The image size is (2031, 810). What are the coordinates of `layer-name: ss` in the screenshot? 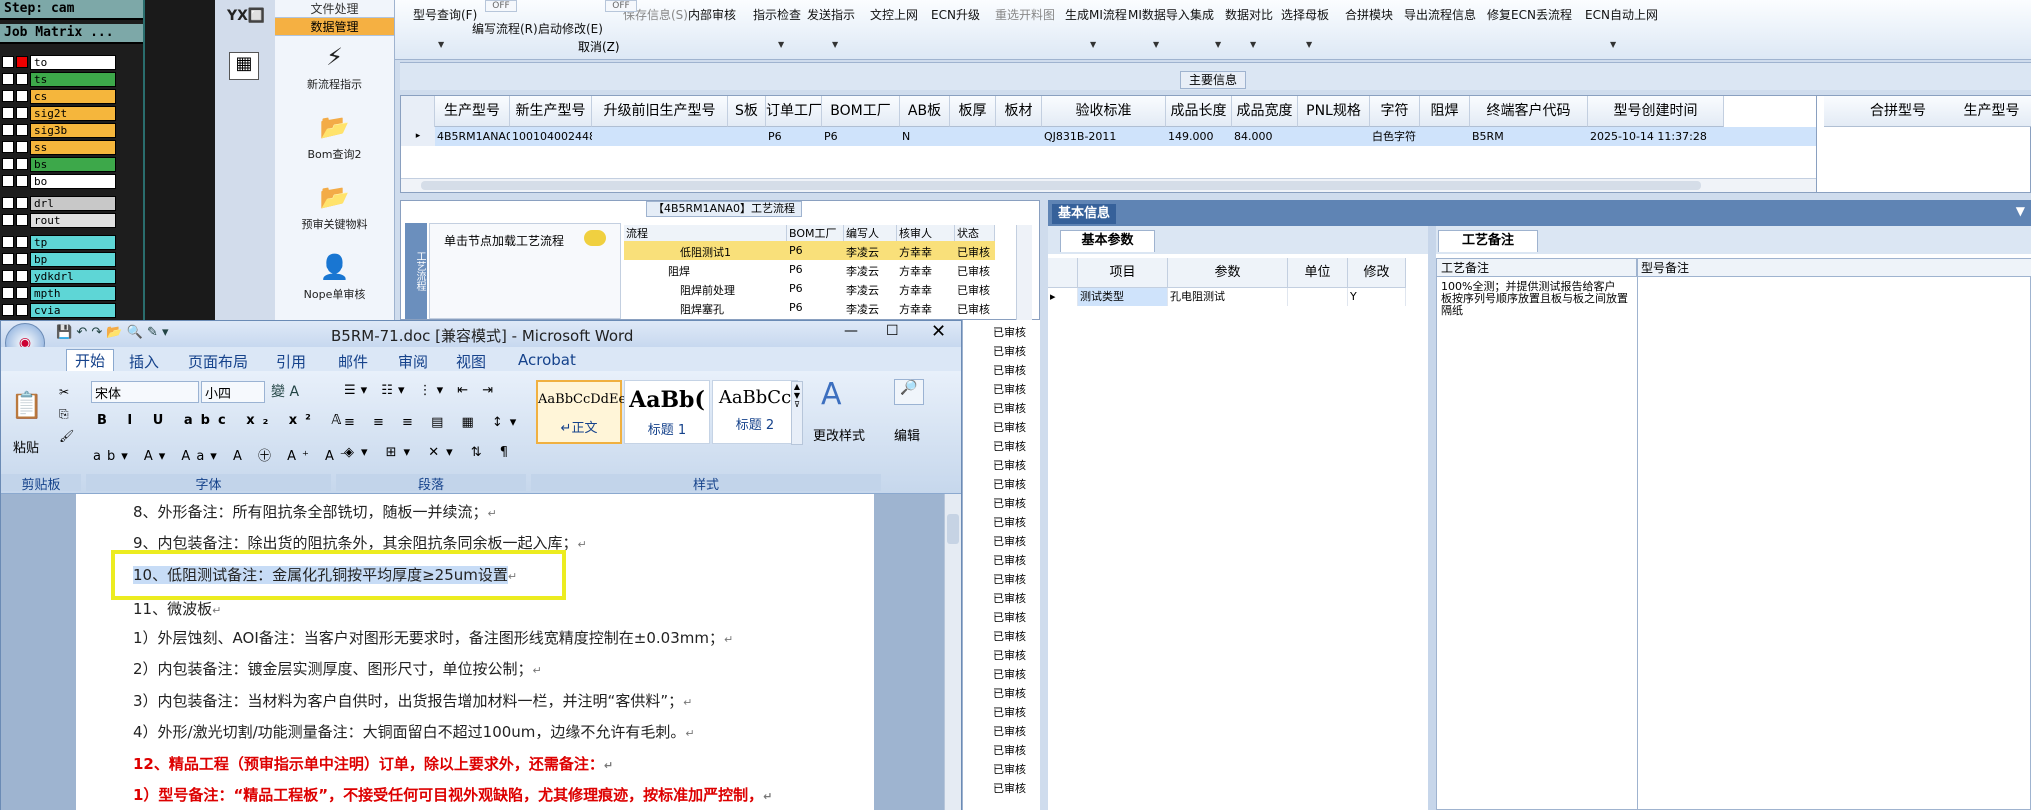 It's located at (73, 147).